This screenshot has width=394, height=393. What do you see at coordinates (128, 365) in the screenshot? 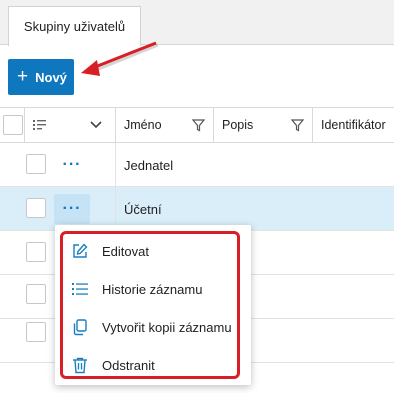
I see `menu-item-label: Odstranit` at bounding box center [128, 365].